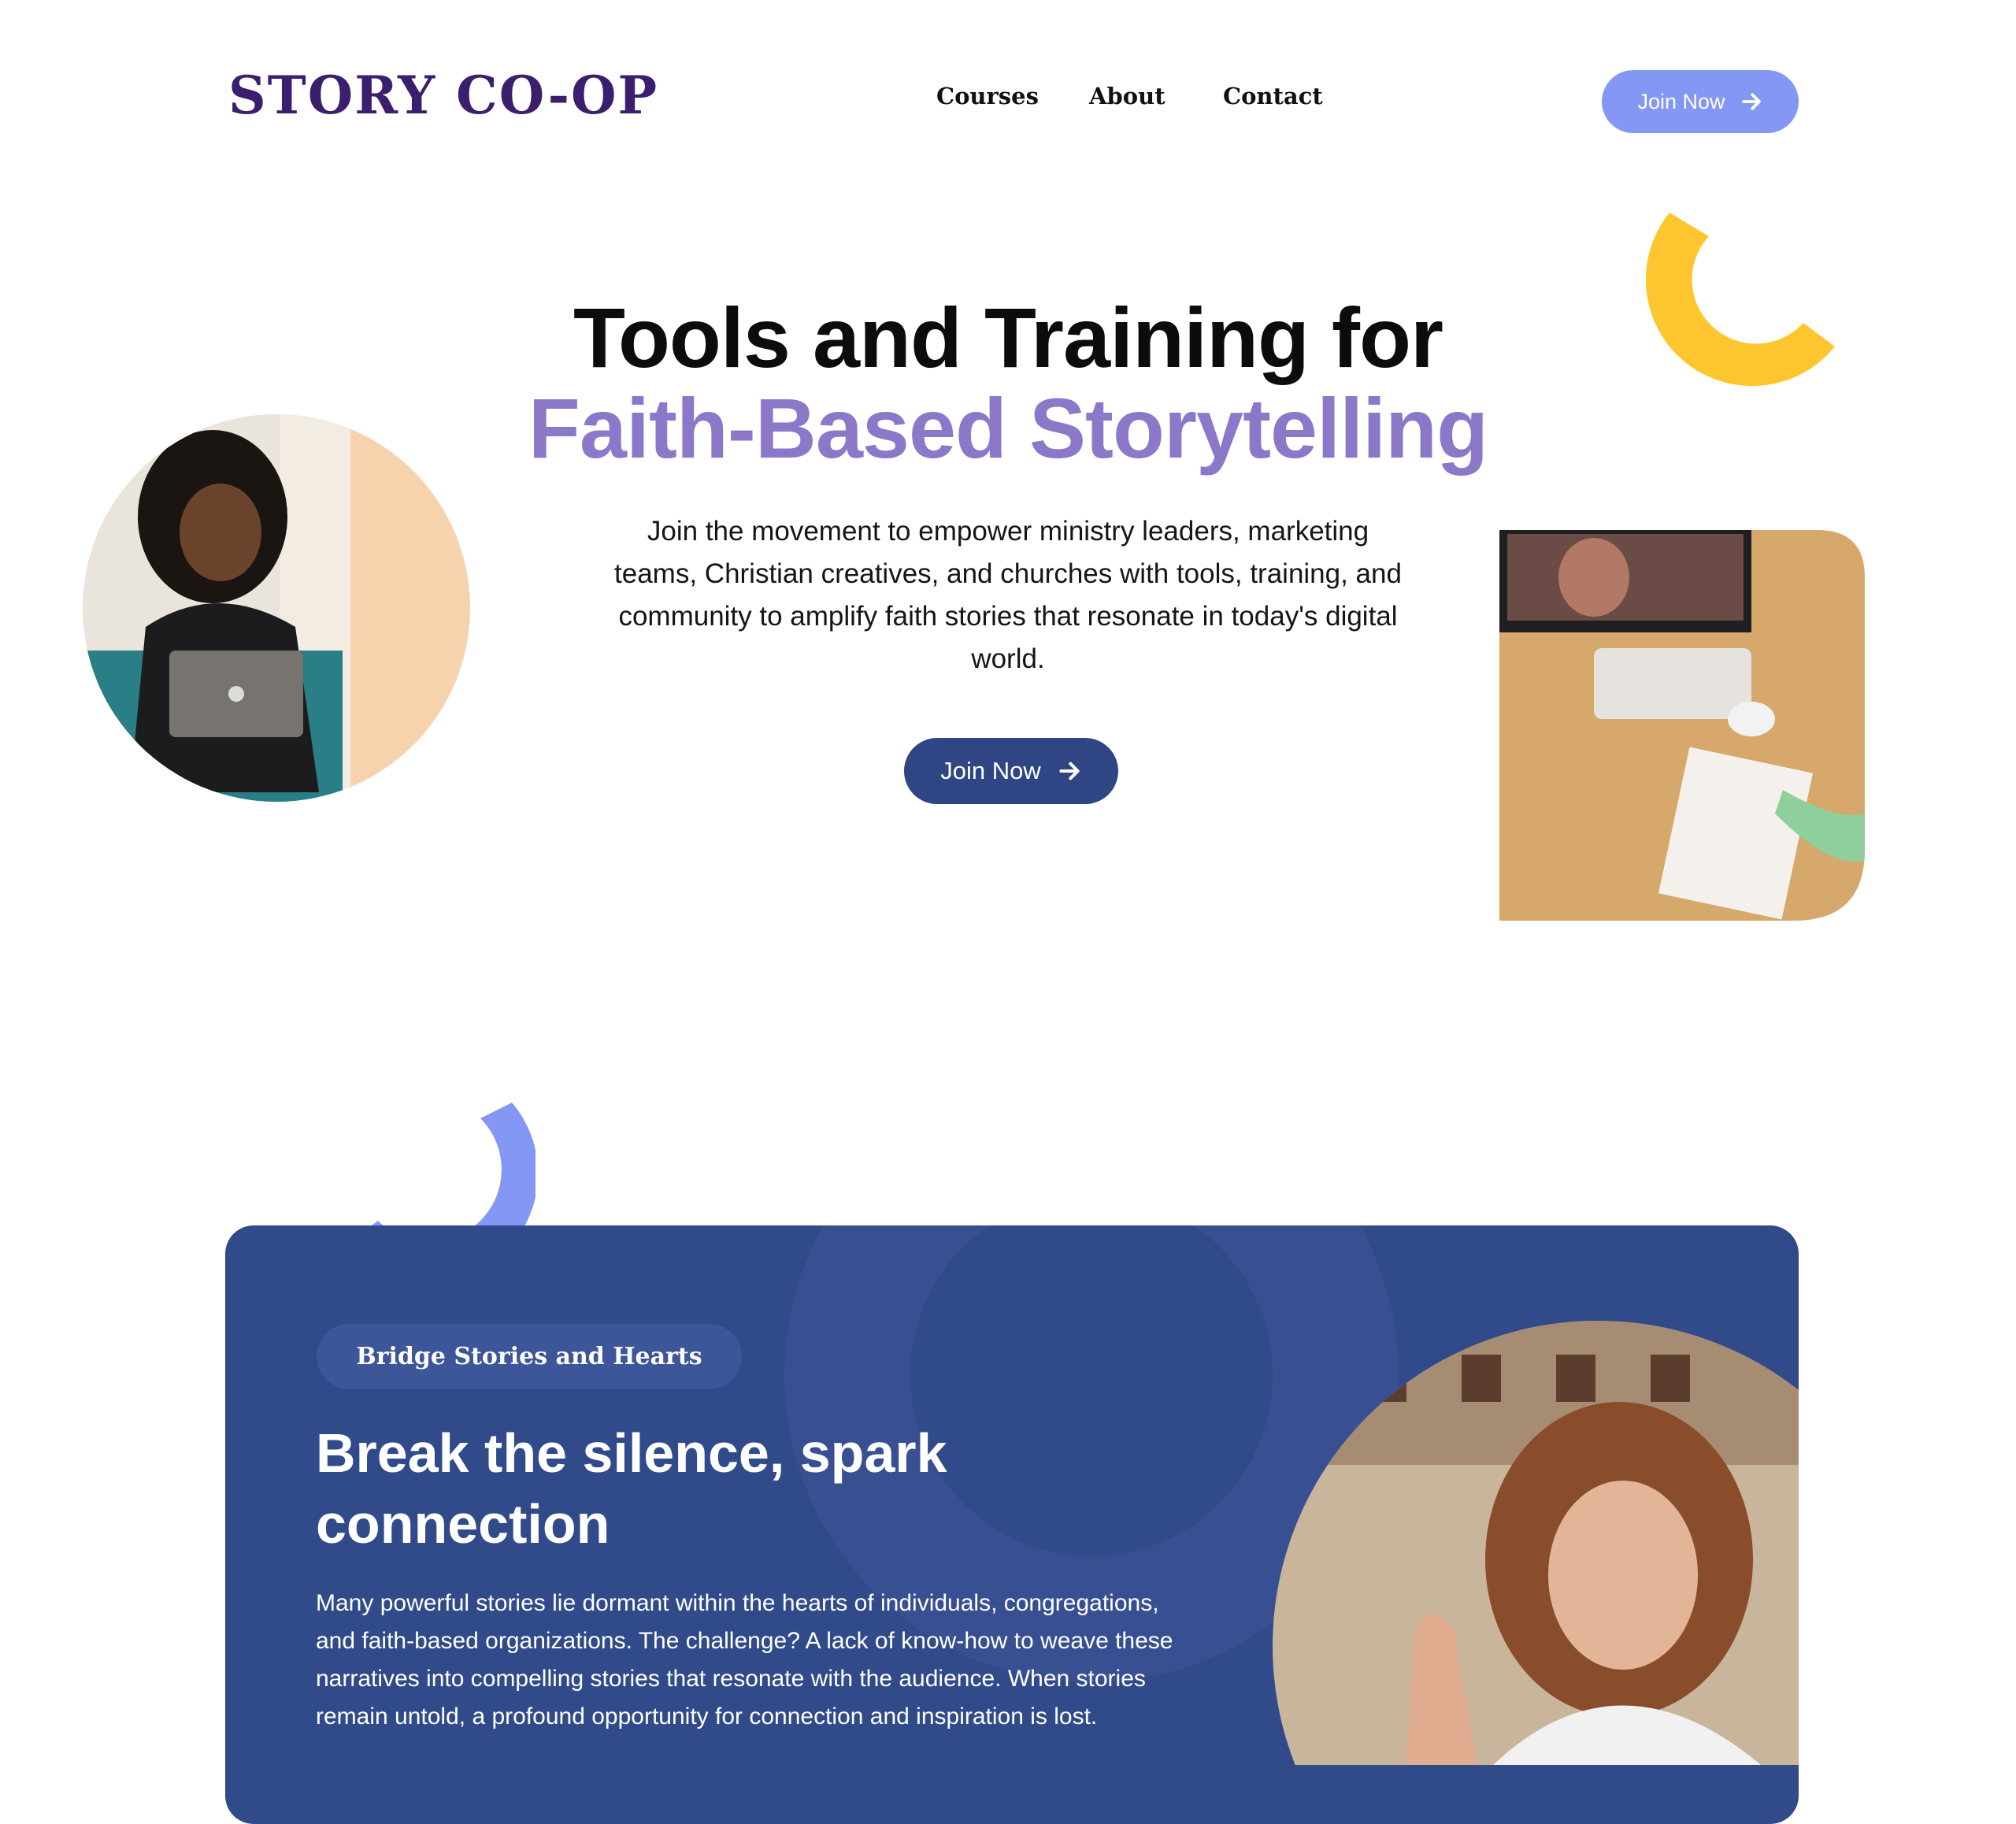  I want to click on header-join-button: Join Now, so click(1700, 101).